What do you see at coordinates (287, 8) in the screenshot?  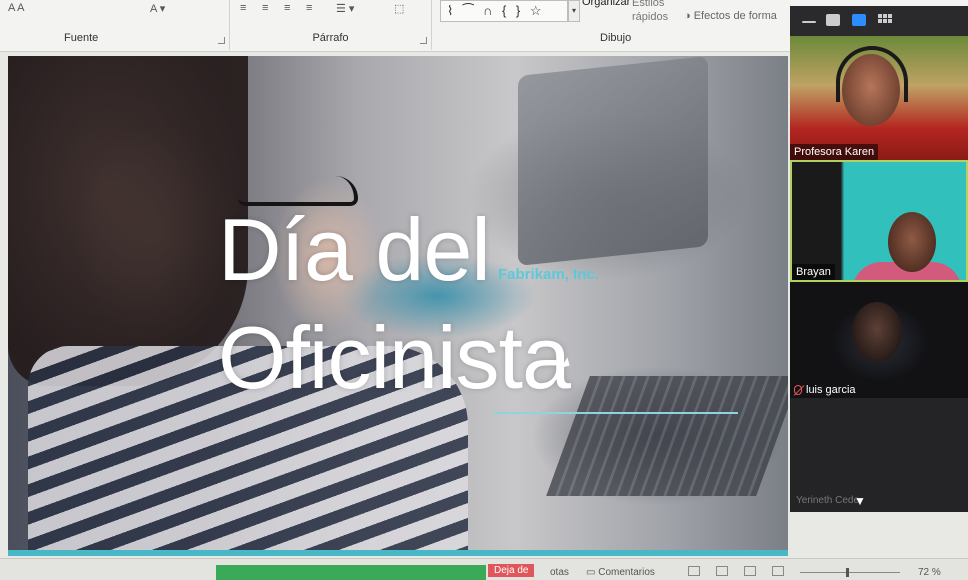 I see `align-right-icon: ≡` at bounding box center [287, 8].